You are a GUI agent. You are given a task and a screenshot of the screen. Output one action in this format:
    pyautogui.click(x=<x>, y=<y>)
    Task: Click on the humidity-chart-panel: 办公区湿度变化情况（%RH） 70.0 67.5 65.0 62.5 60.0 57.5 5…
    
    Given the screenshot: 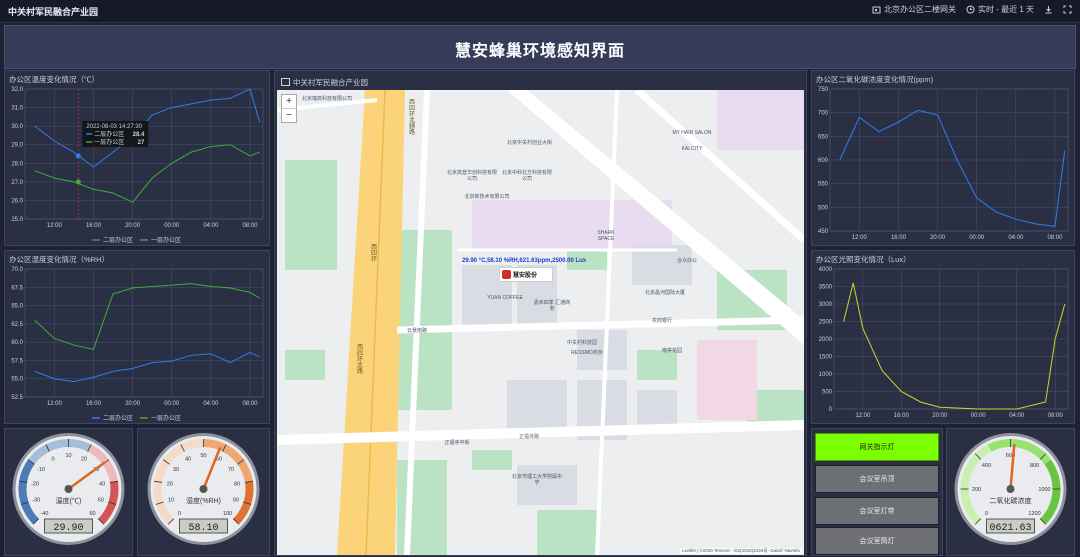 What is the action you would take?
    pyautogui.click(x=137, y=337)
    